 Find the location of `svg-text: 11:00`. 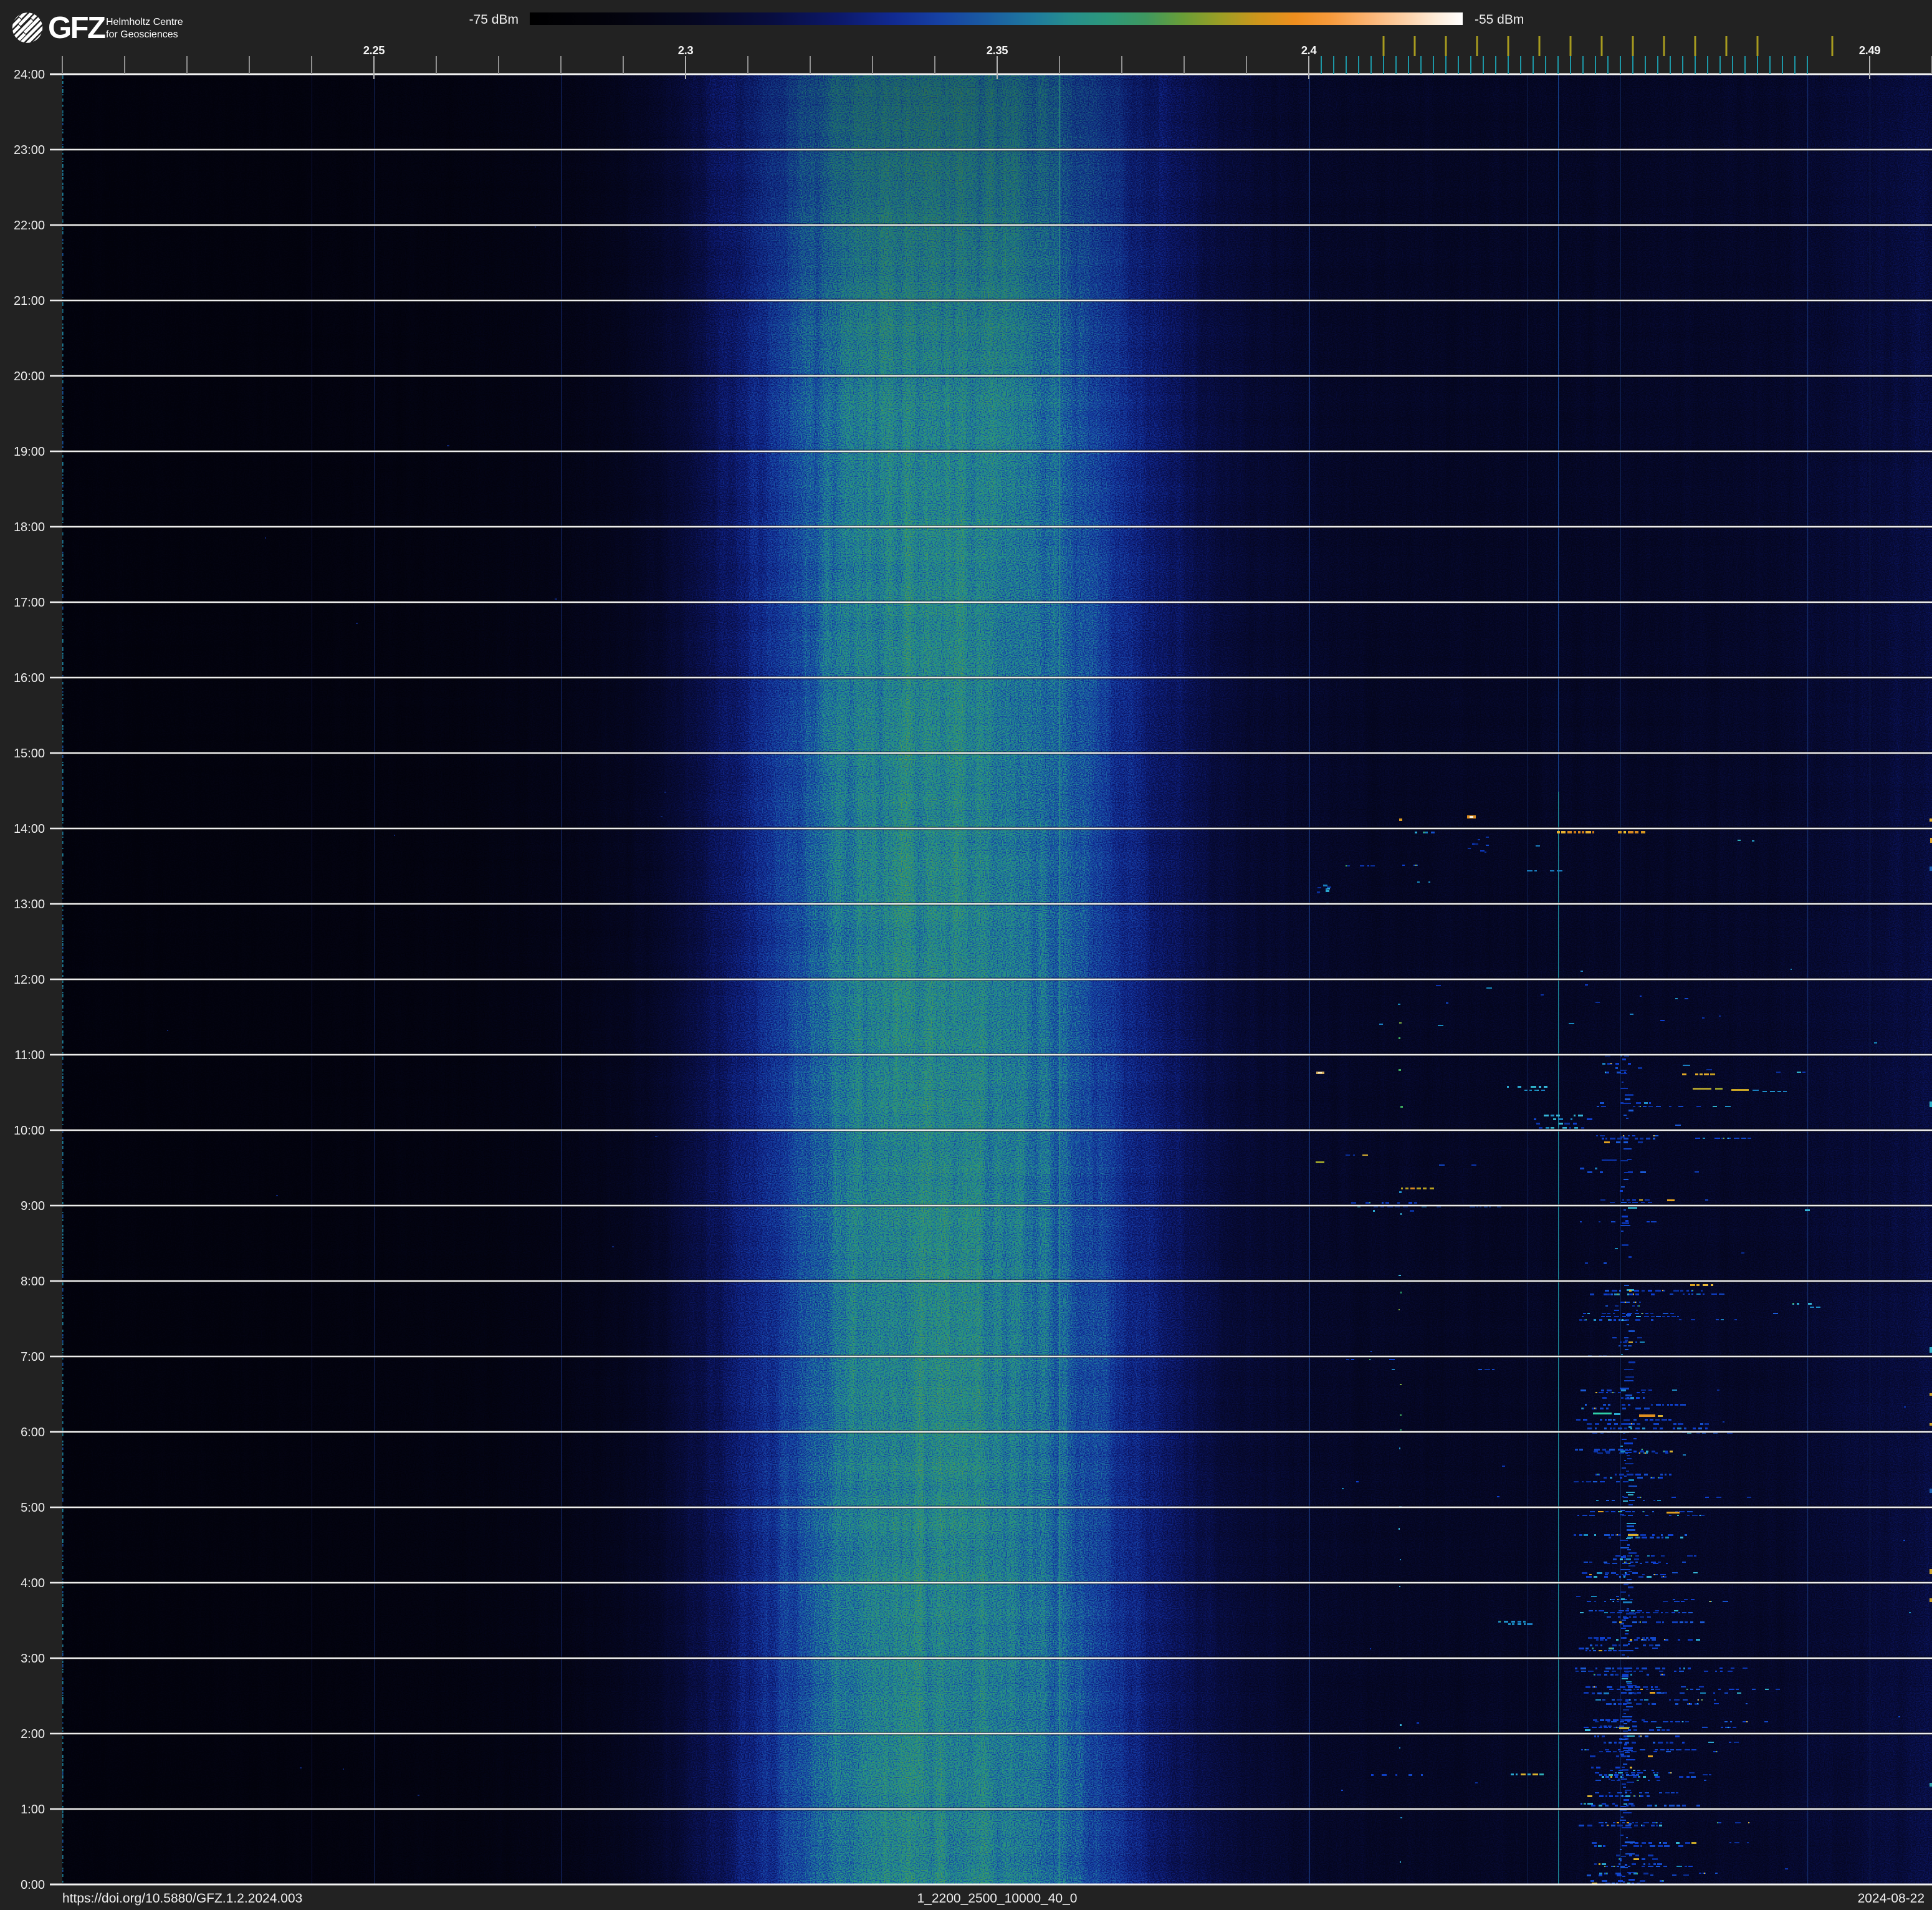

svg-text: 11:00 is located at coordinates (29, 1055).